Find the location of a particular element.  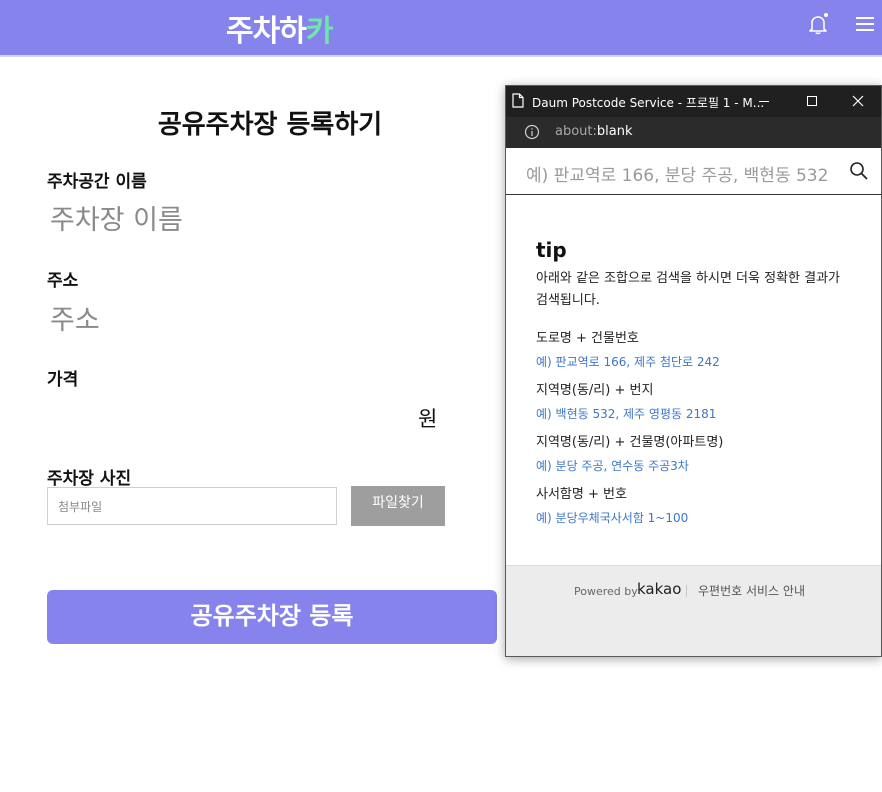

footer-divider is located at coordinates (686, 591).